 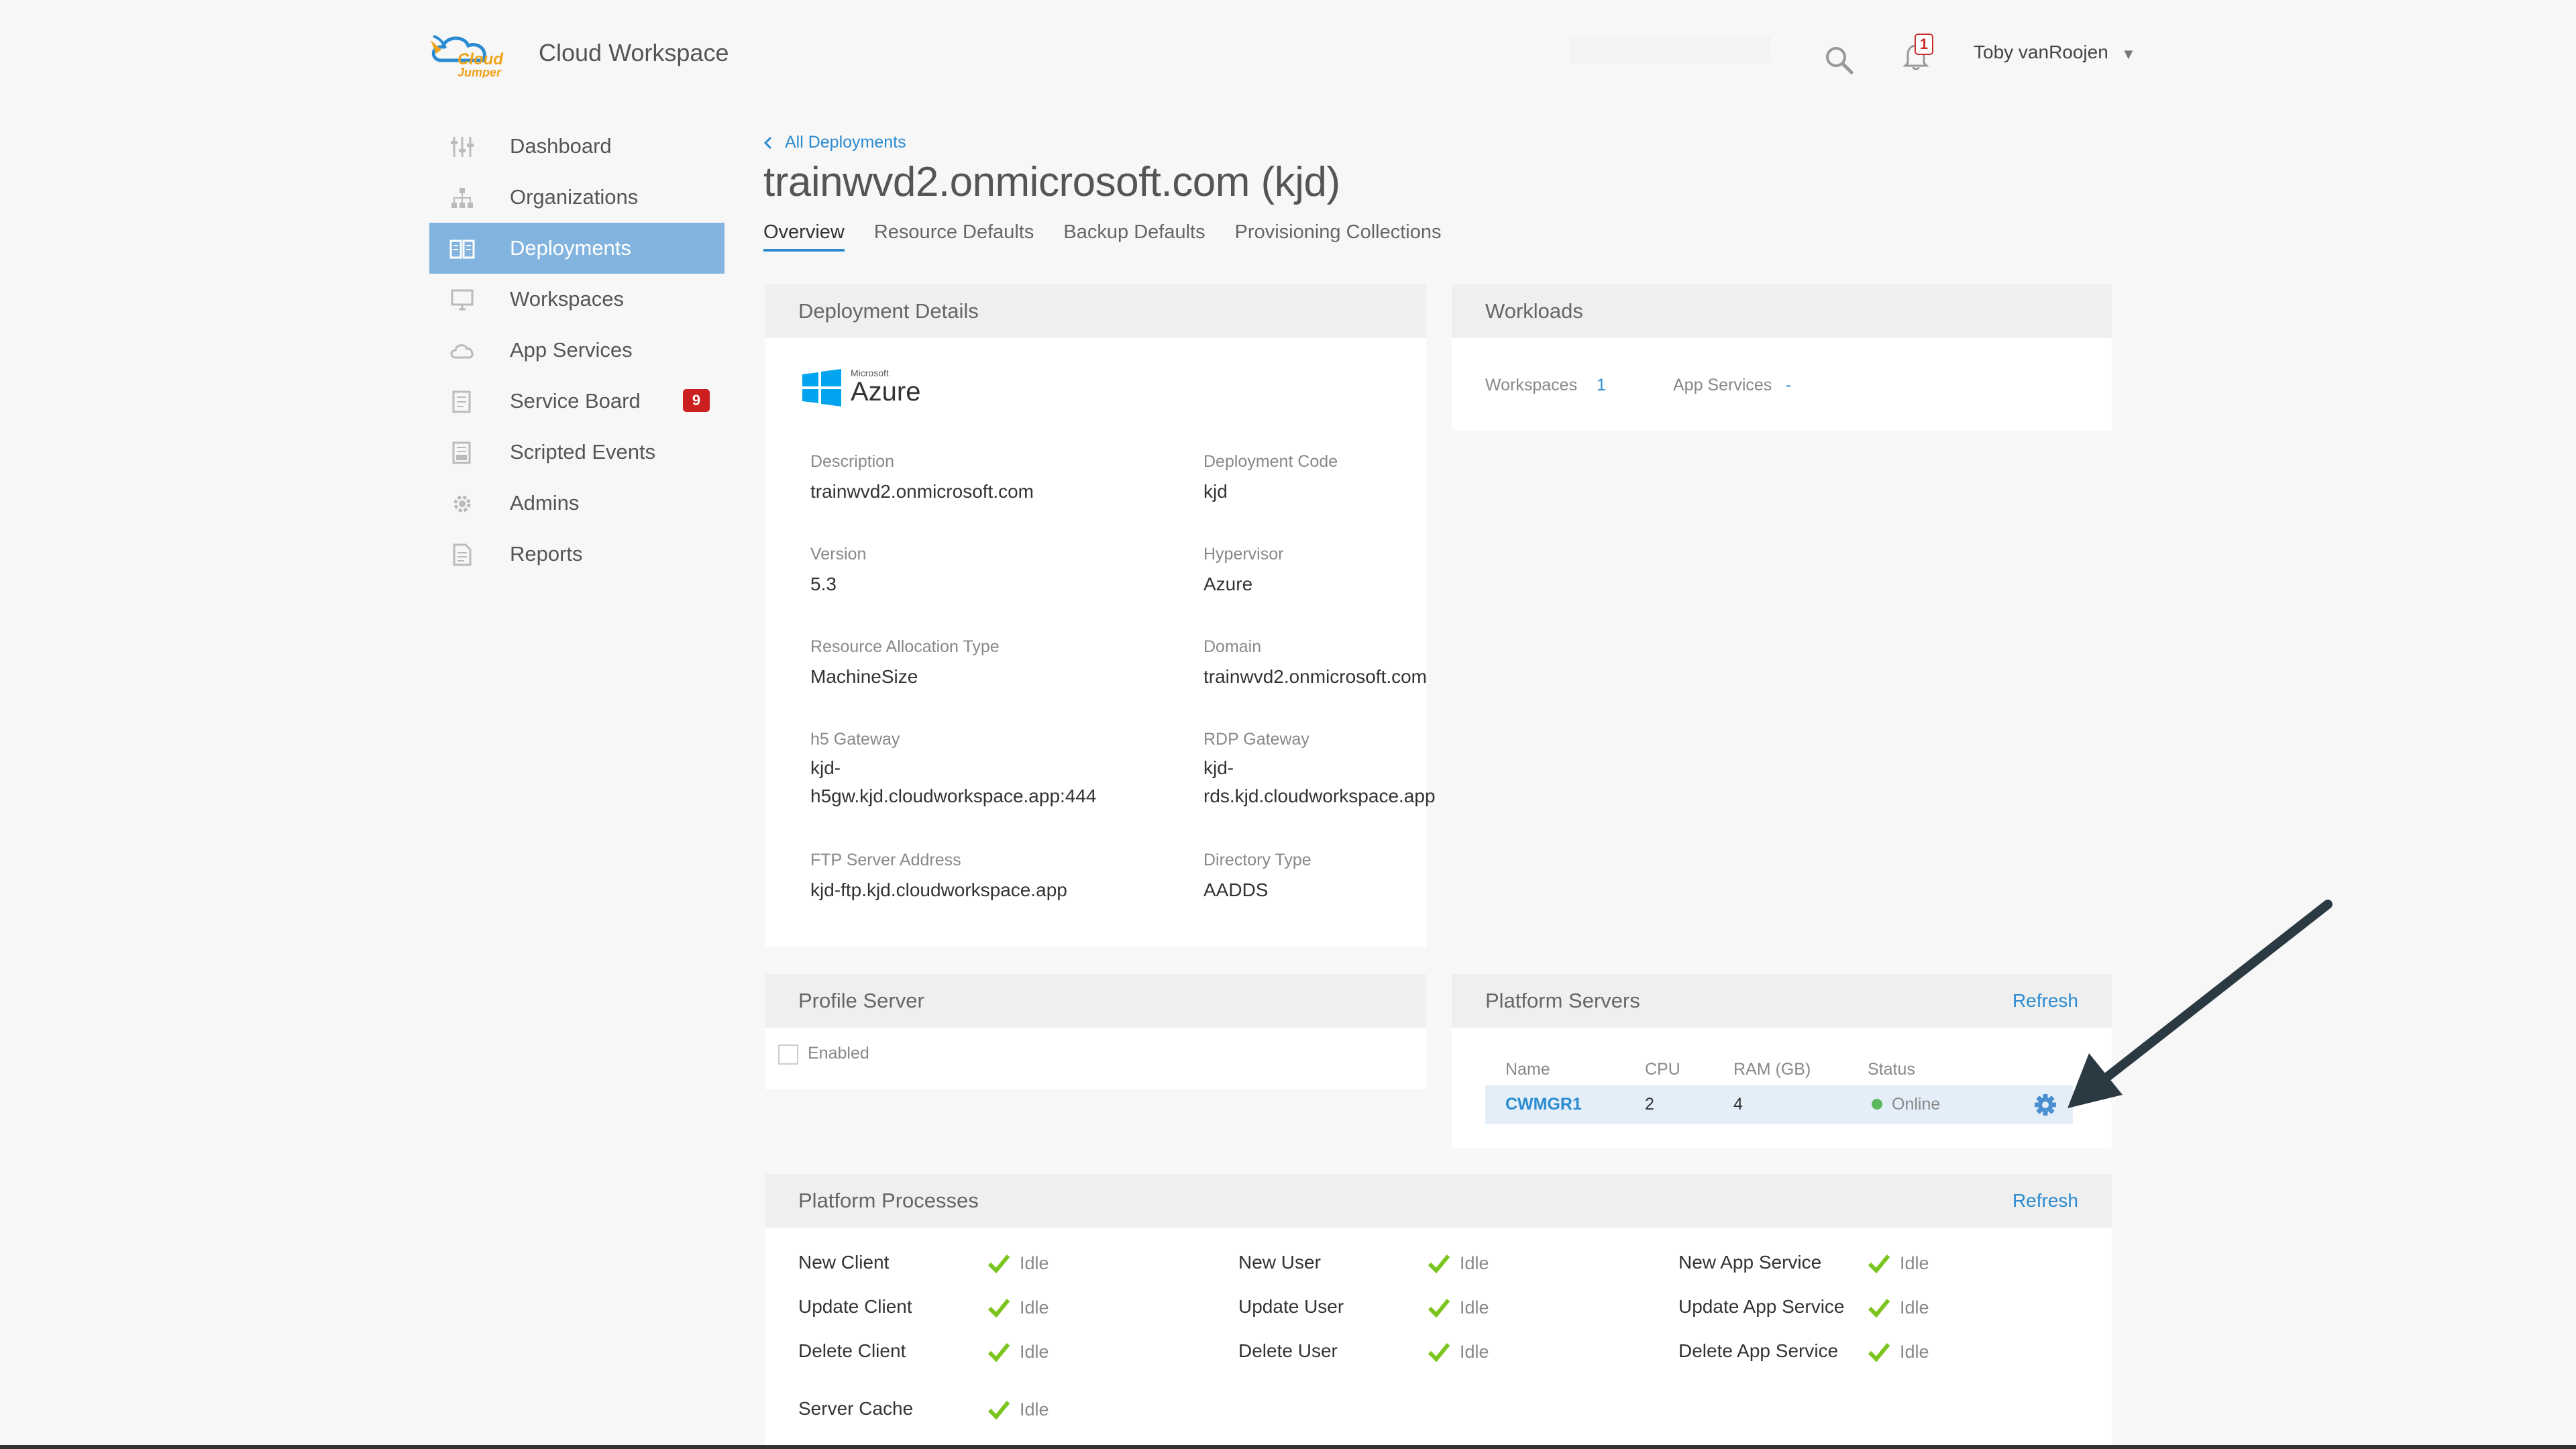 What do you see at coordinates (1662, 1069) in the screenshot?
I see `column-header-cpu: CPU` at bounding box center [1662, 1069].